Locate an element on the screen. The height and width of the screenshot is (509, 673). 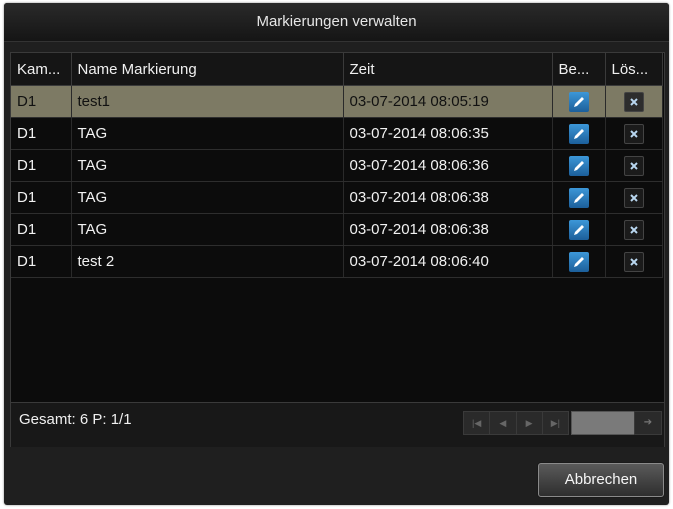
cancel-button: Abbrechen is located at coordinates (601, 480).